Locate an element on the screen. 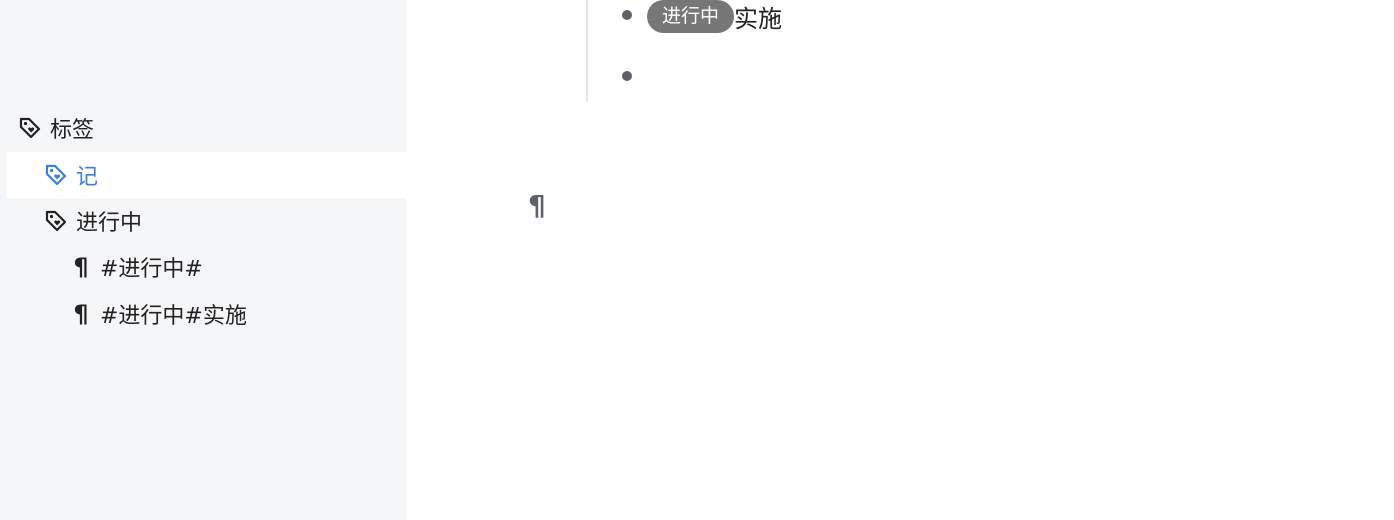 The image size is (1394, 520). block-ref-item: ¶ #进行中#实施 is located at coordinates (158, 314).